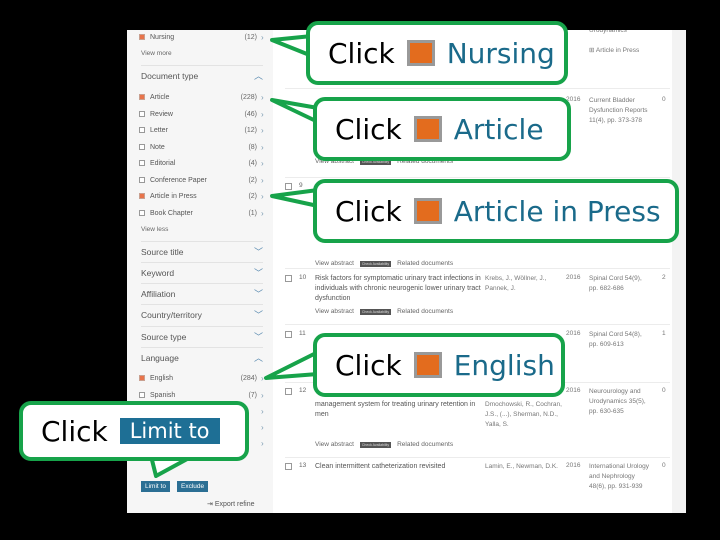 The image size is (720, 540). I want to click on callout-tail-english, so click(292, 365).